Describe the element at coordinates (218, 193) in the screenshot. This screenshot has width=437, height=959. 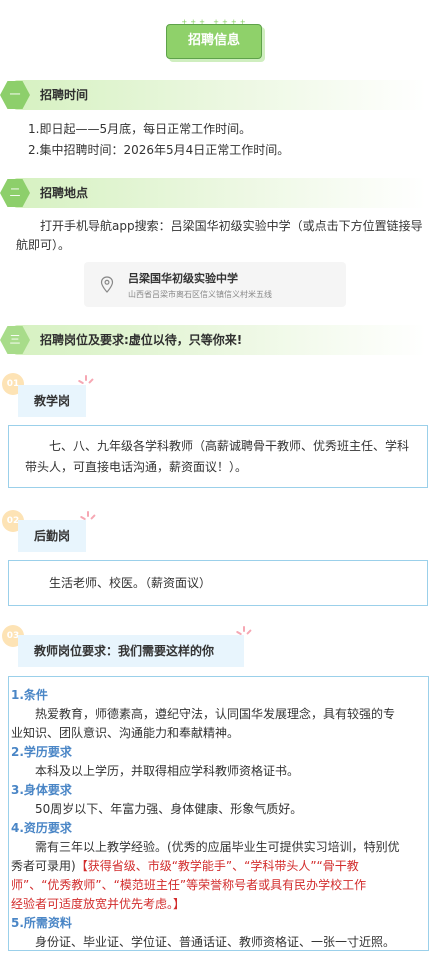
I see `section-header-place: 二 招聘地点` at that location.